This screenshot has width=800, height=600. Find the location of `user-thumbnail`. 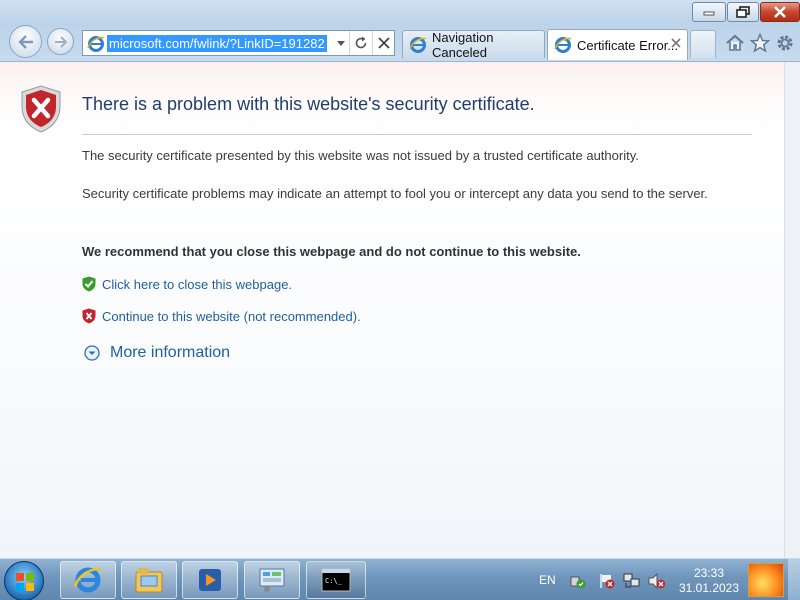

user-thumbnail is located at coordinates (766, 580).